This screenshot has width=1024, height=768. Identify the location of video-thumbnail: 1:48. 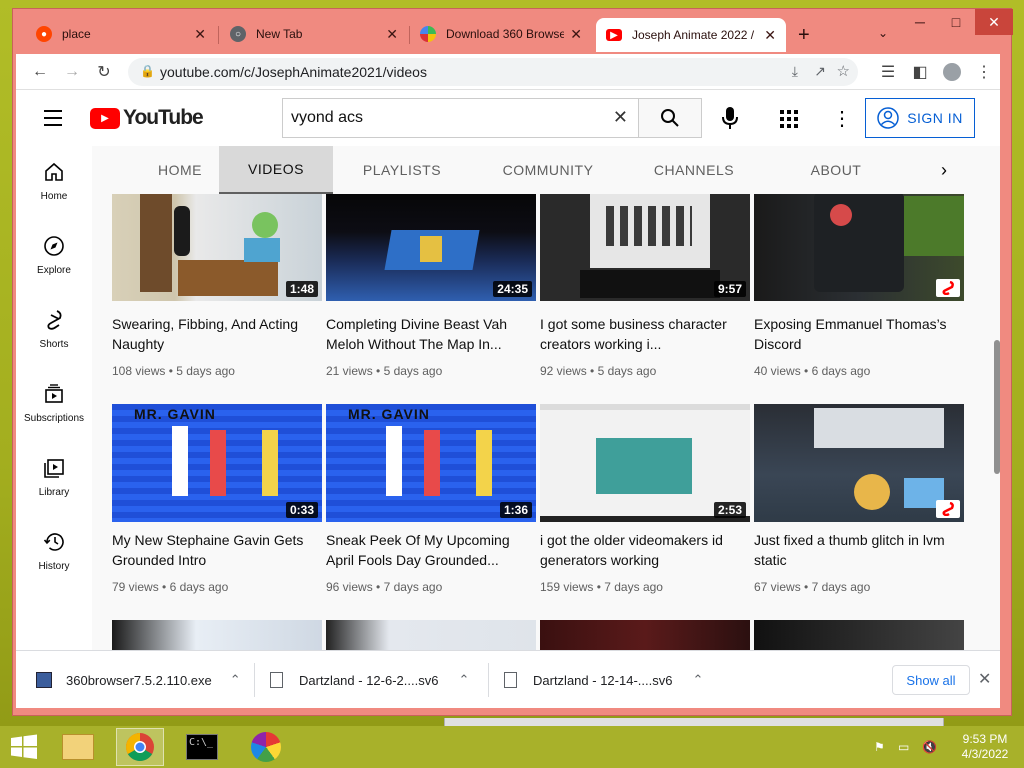
(217, 247).